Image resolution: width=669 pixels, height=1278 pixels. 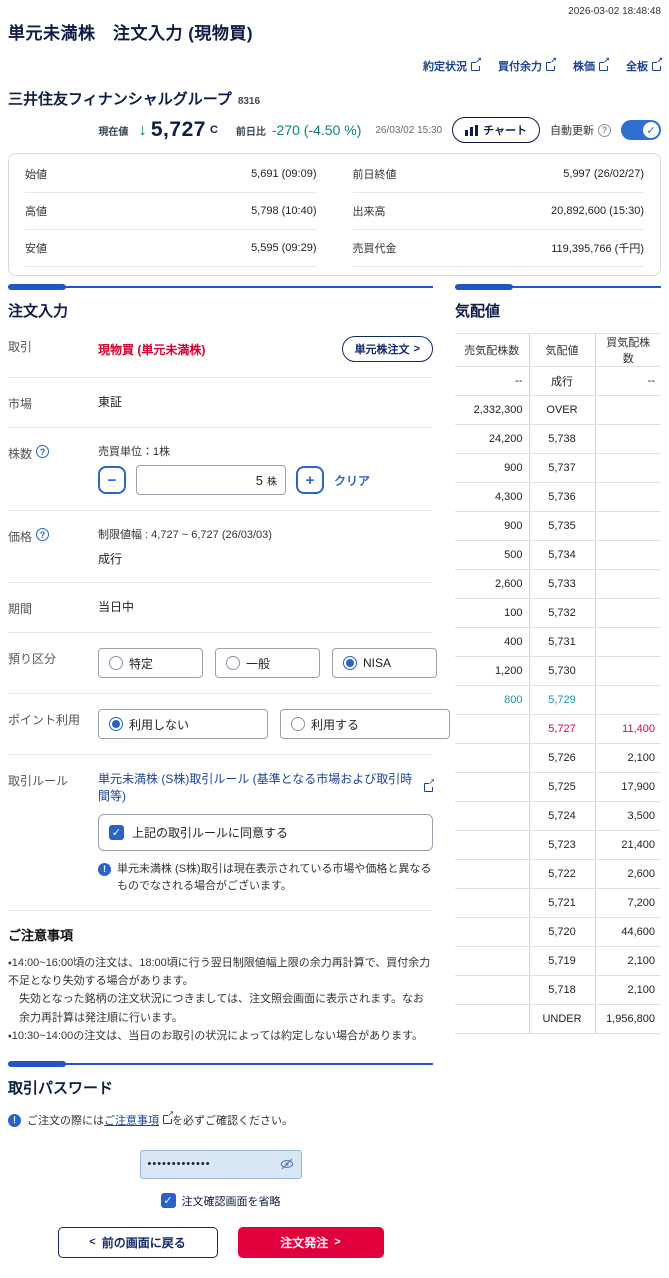 I want to click on quantity-input: 5 株, so click(x=211, y=480).